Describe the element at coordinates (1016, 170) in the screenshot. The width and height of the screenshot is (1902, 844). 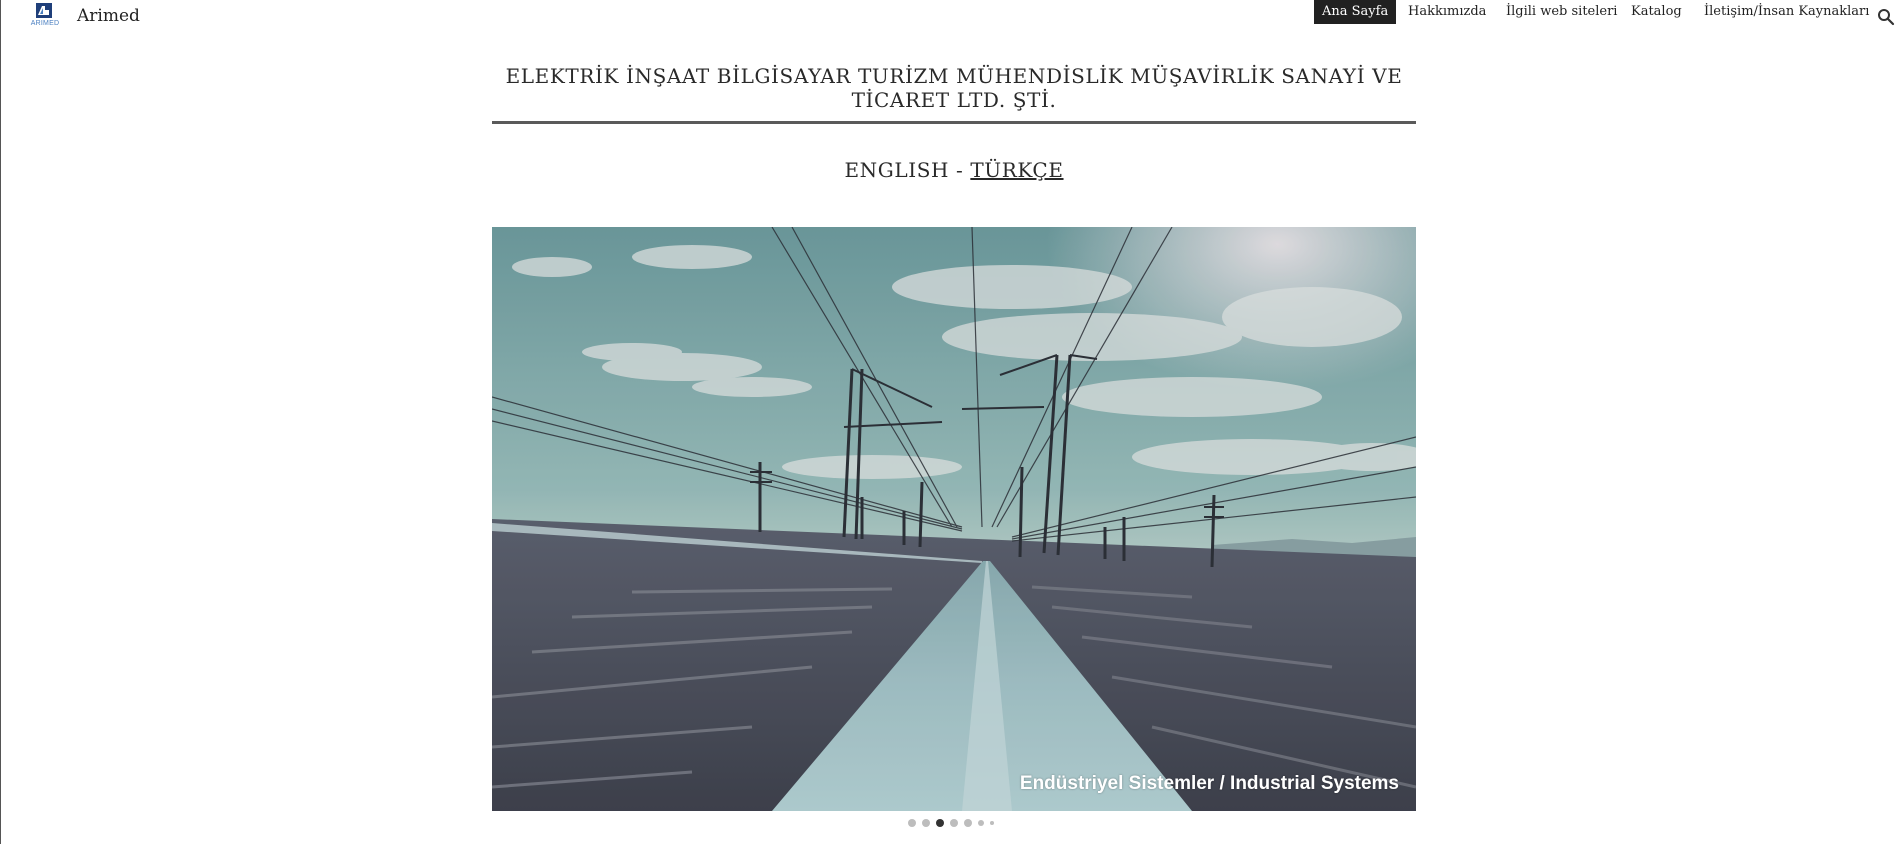
I see `lang-turkce-link: TÜRKÇE` at that location.